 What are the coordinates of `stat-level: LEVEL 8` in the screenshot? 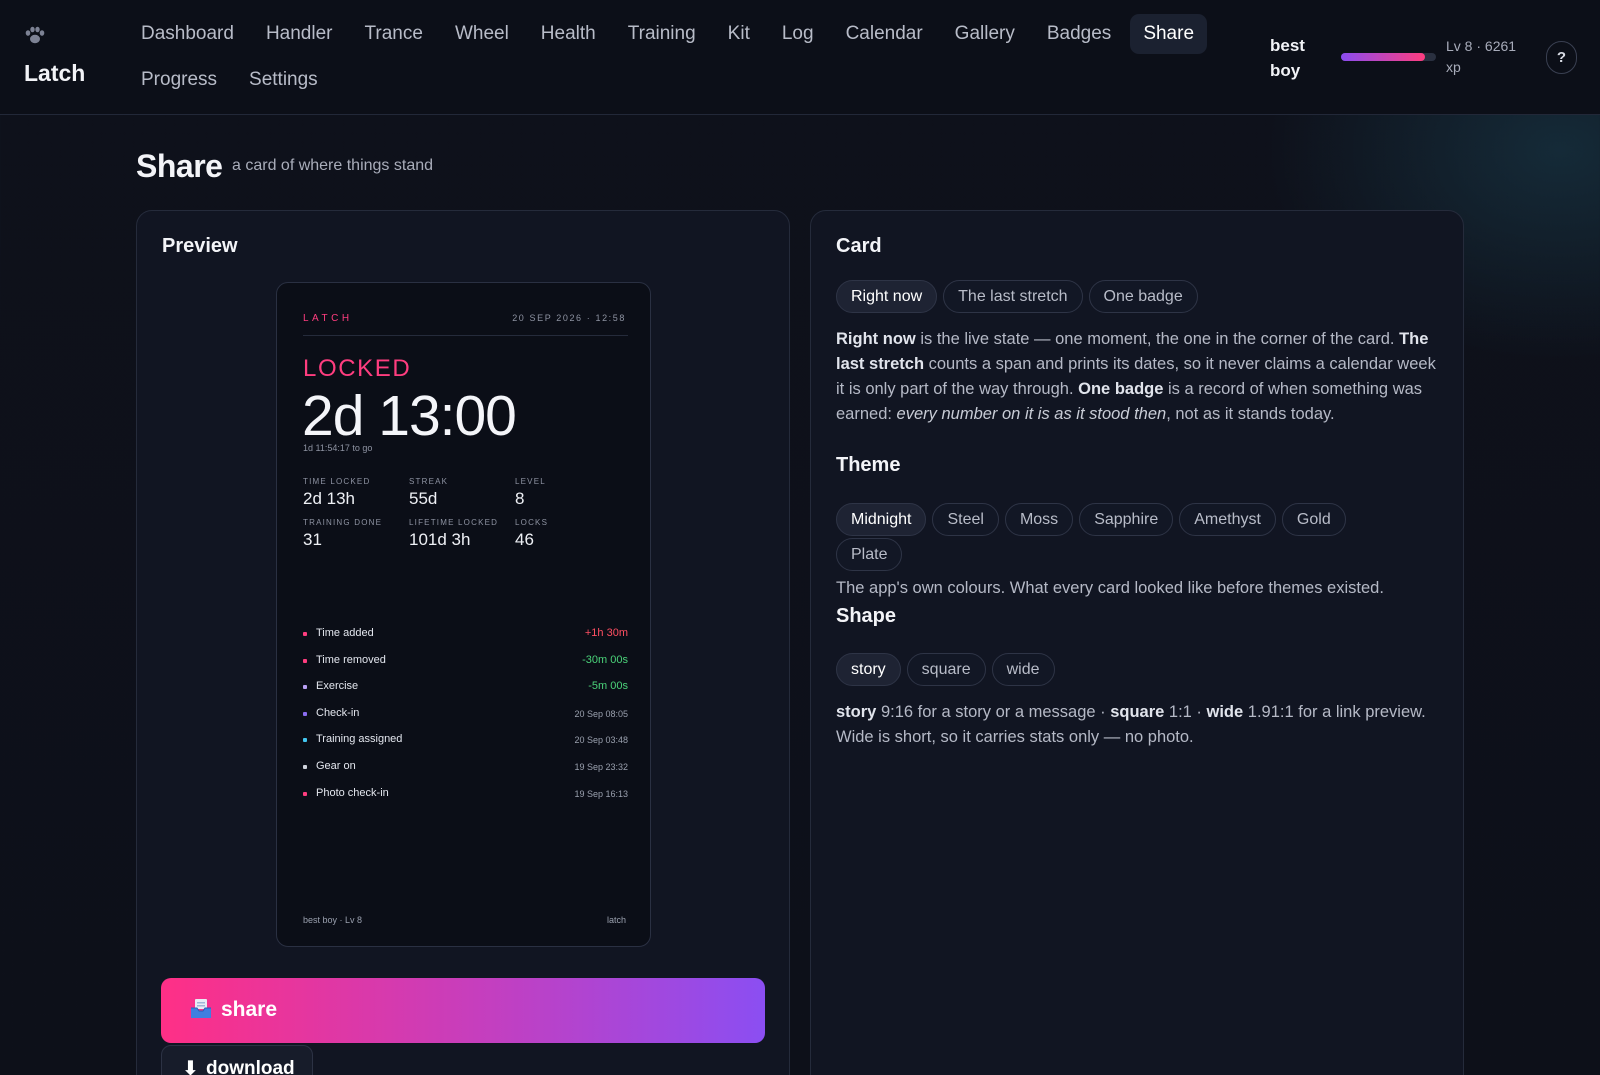 It's located at (570, 493).